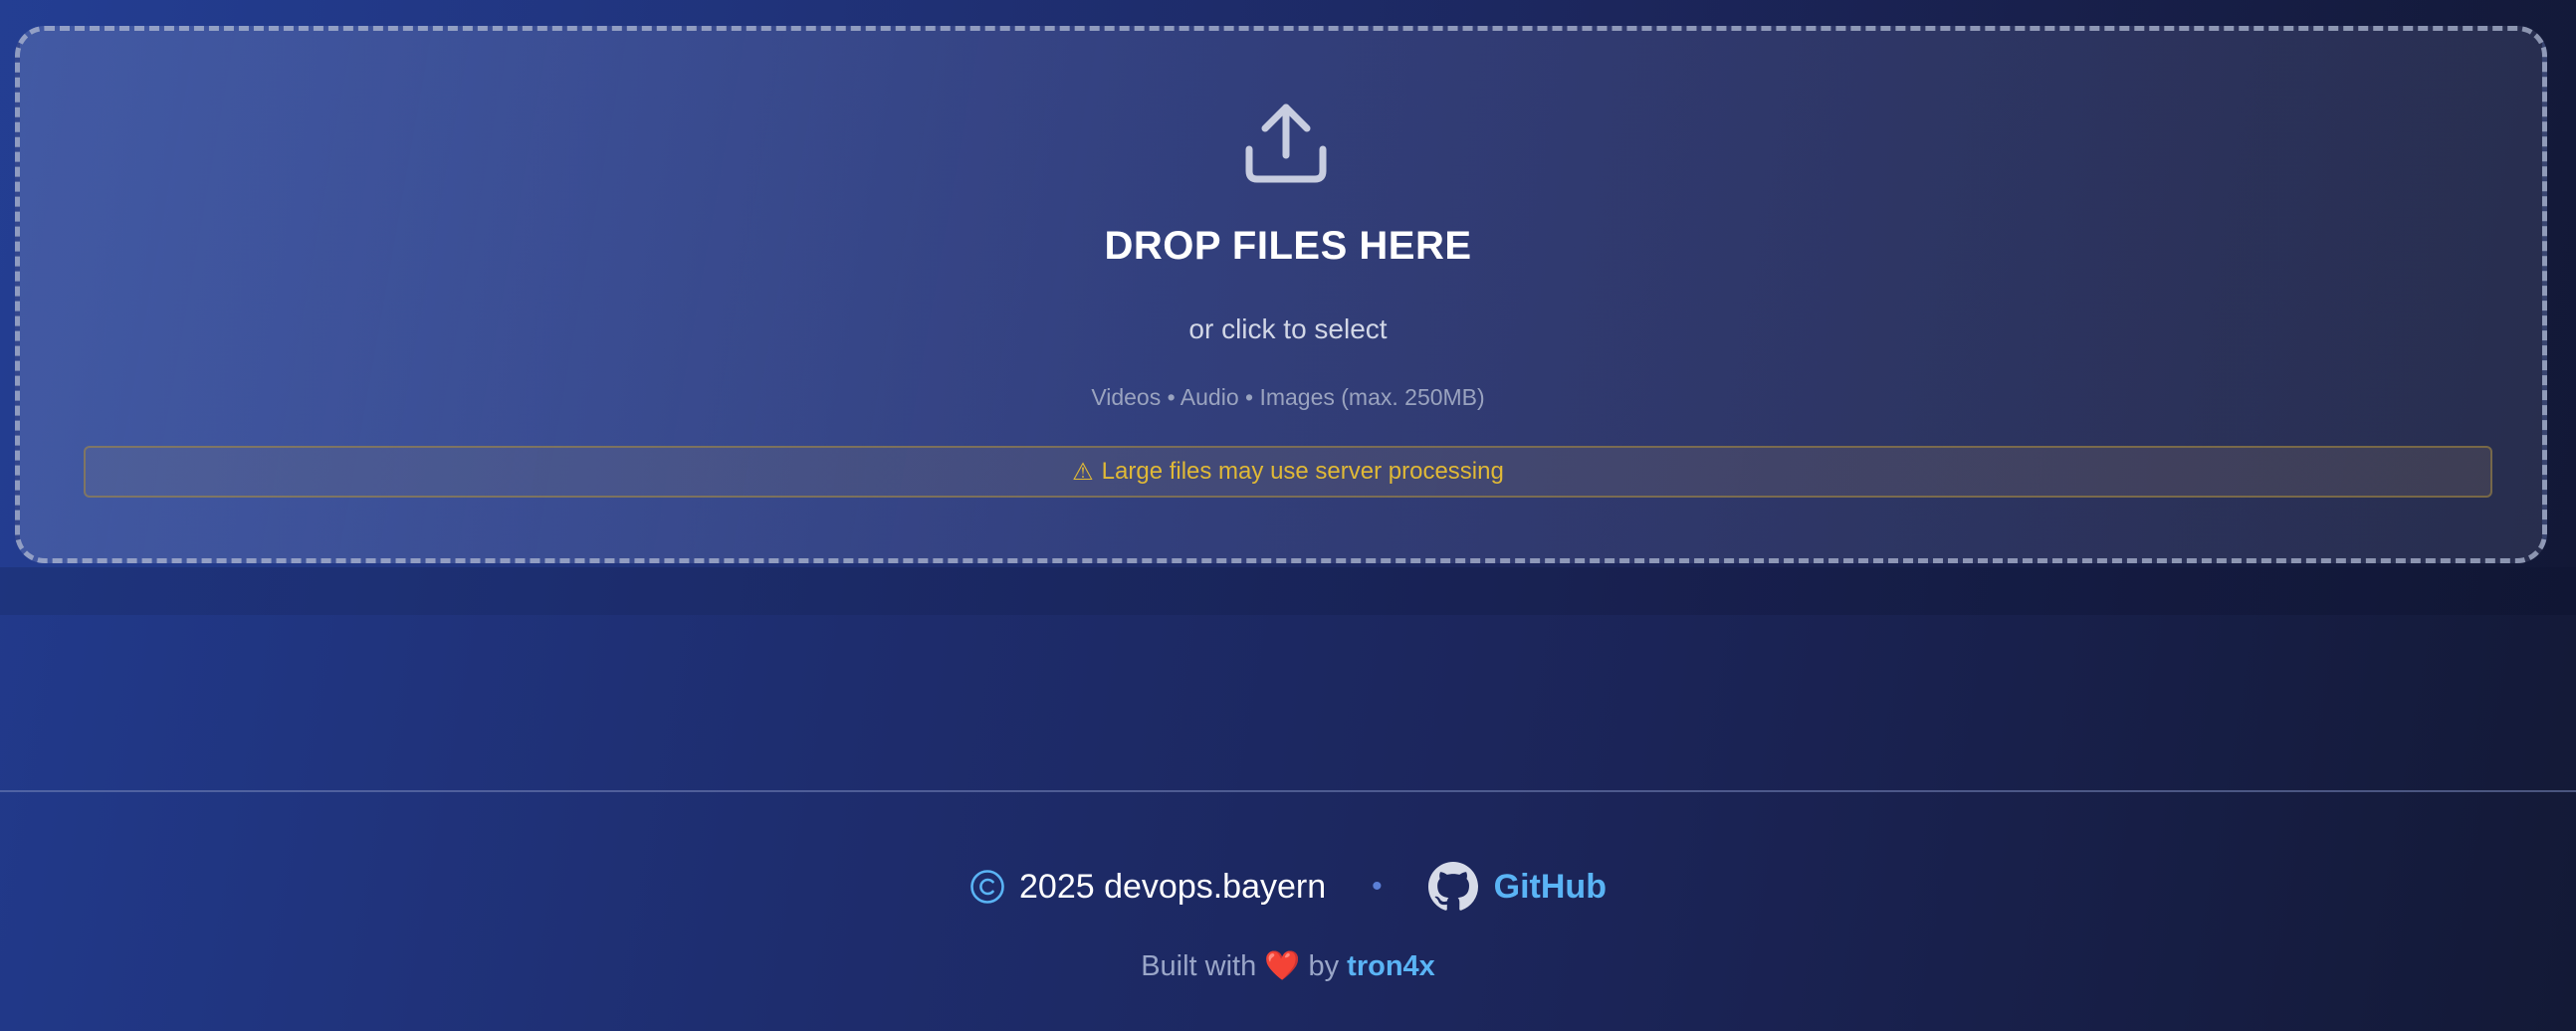 This screenshot has width=2576, height=1031. Describe the element at coordinates (1288, 591) in the screenshot. I see `section-divider-band` at that location.